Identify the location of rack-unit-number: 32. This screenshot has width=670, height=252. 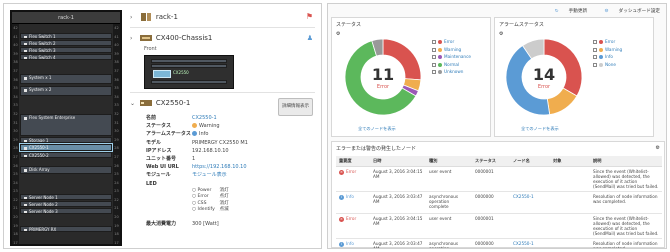
(116, 113).